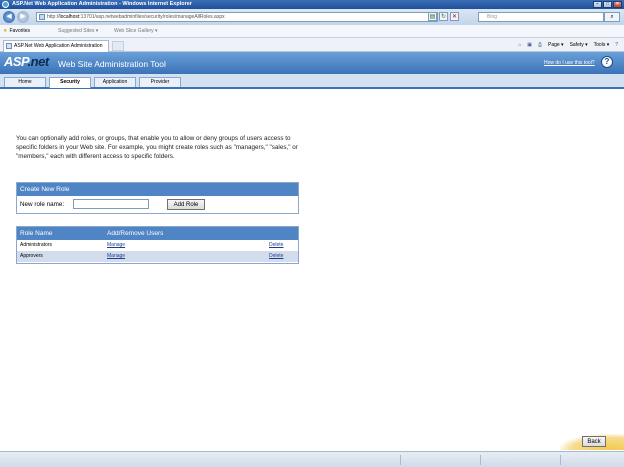 This screenshot has width=624, height=467. I want to click on roles-table-header: Role Name Add/Remove Users, so click(157, 233).